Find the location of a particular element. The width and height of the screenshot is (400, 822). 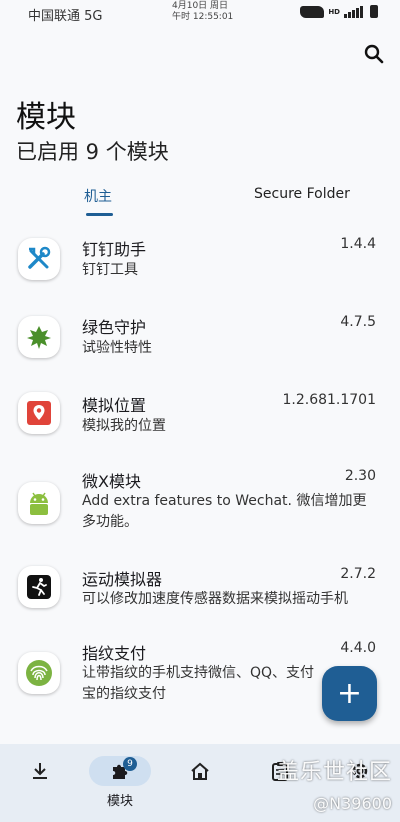

page-title: 模块 is located at coordinates (46, 117).